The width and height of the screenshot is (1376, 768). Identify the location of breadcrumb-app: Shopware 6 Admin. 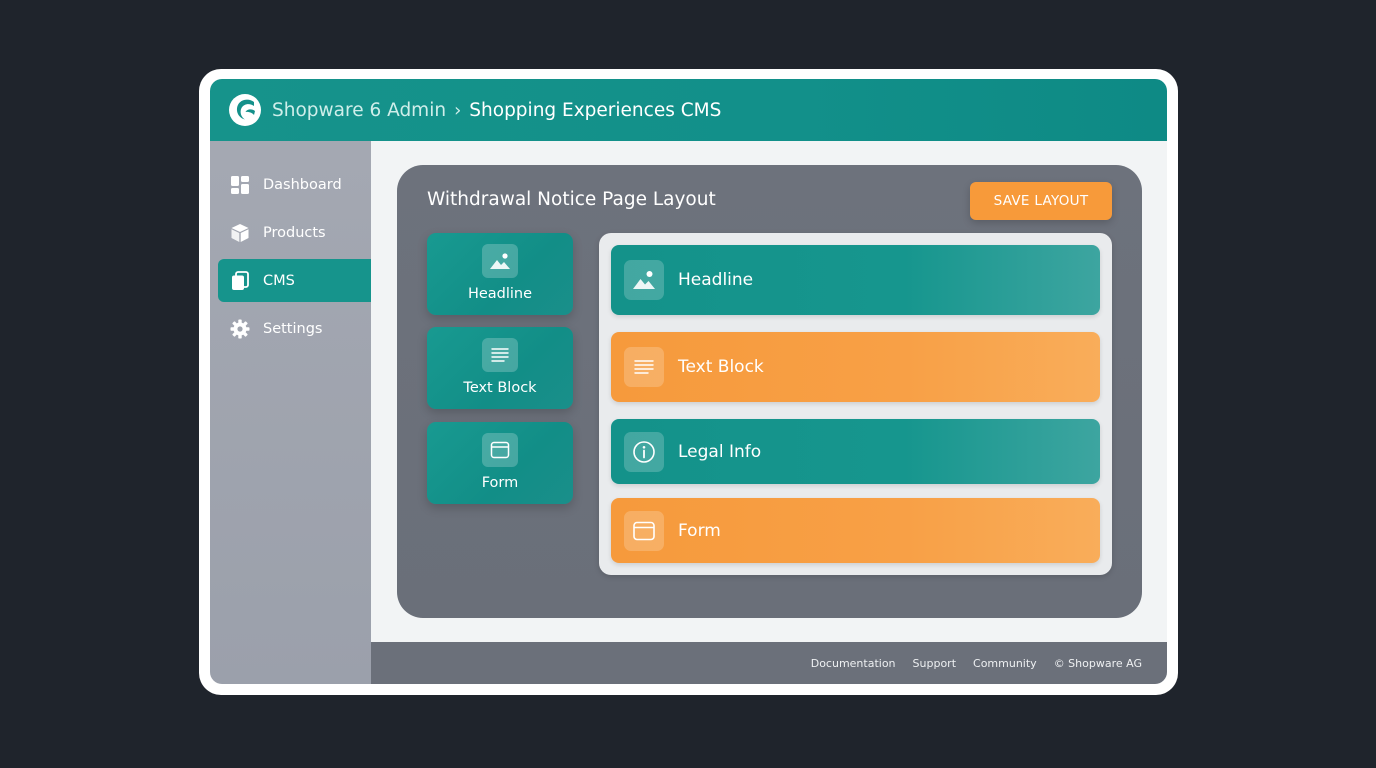
(359, 110).